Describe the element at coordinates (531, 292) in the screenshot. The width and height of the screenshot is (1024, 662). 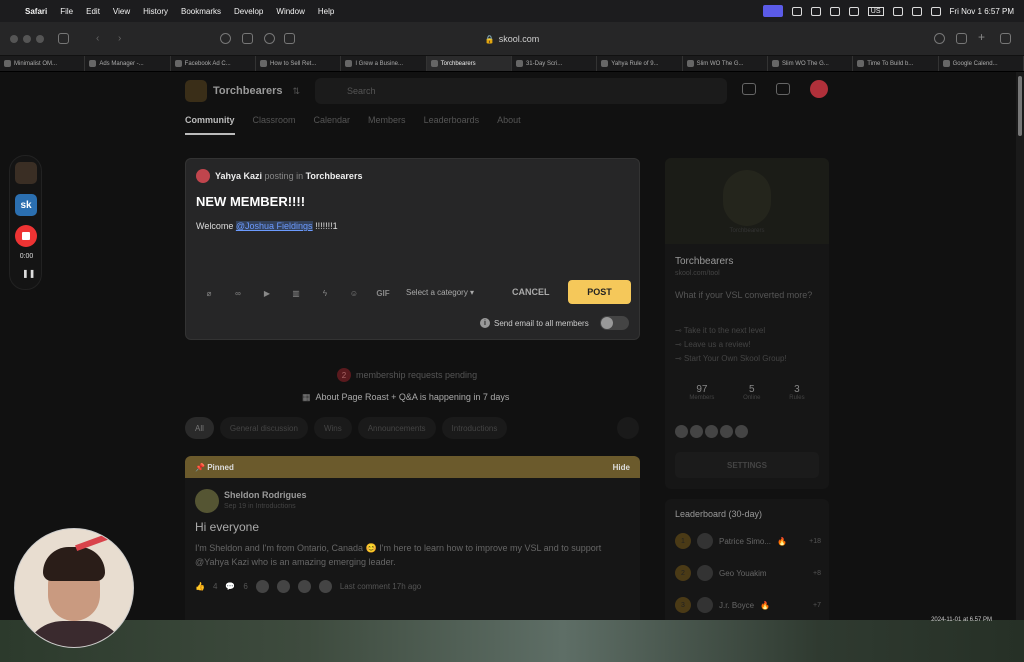
I see `cancel-button: CANCEL` at that location.